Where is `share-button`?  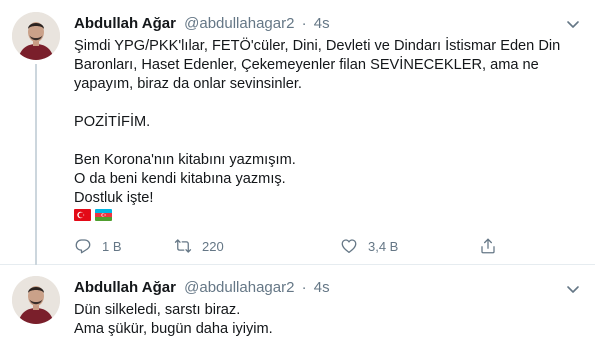
share-button is located at coordinates (488, 246).